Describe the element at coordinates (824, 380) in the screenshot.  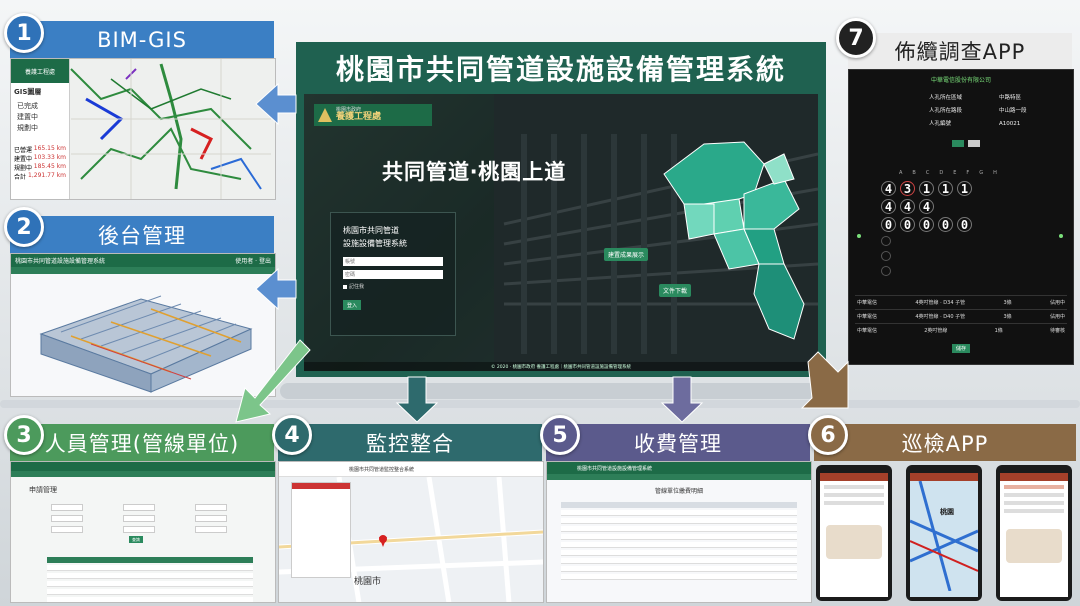
I see `arrow-to-inspection` at that location.